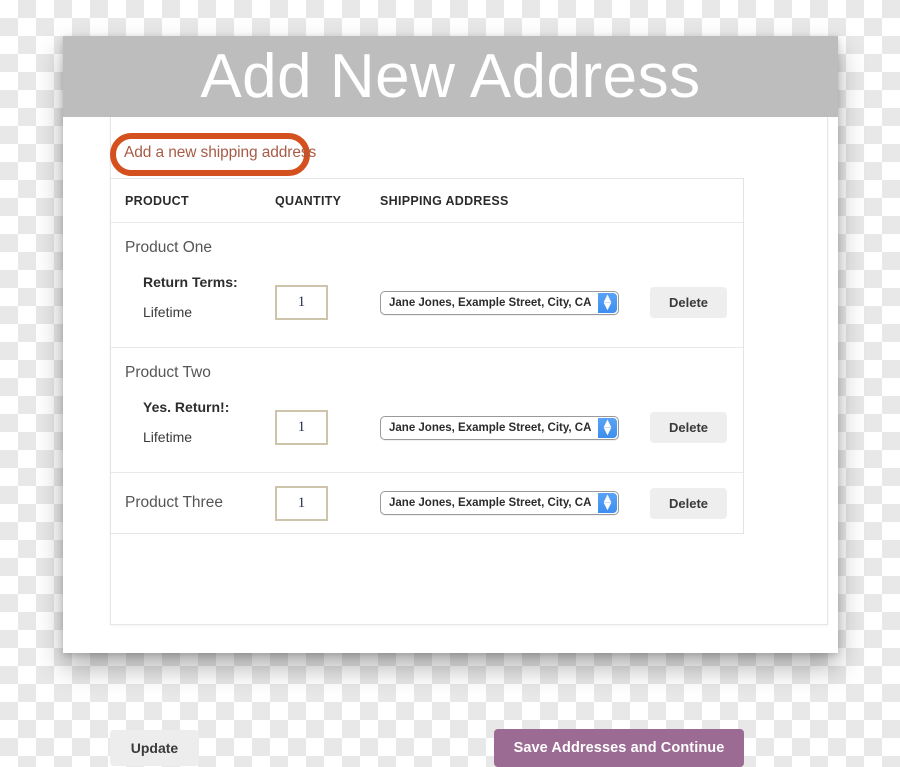 Image resolution: width=900 pixels, height=767 pixels. Describe the element at coordinates (200, 297) in the screenshot. I see `product-detail: Return Terms: Lifetime` at that location.